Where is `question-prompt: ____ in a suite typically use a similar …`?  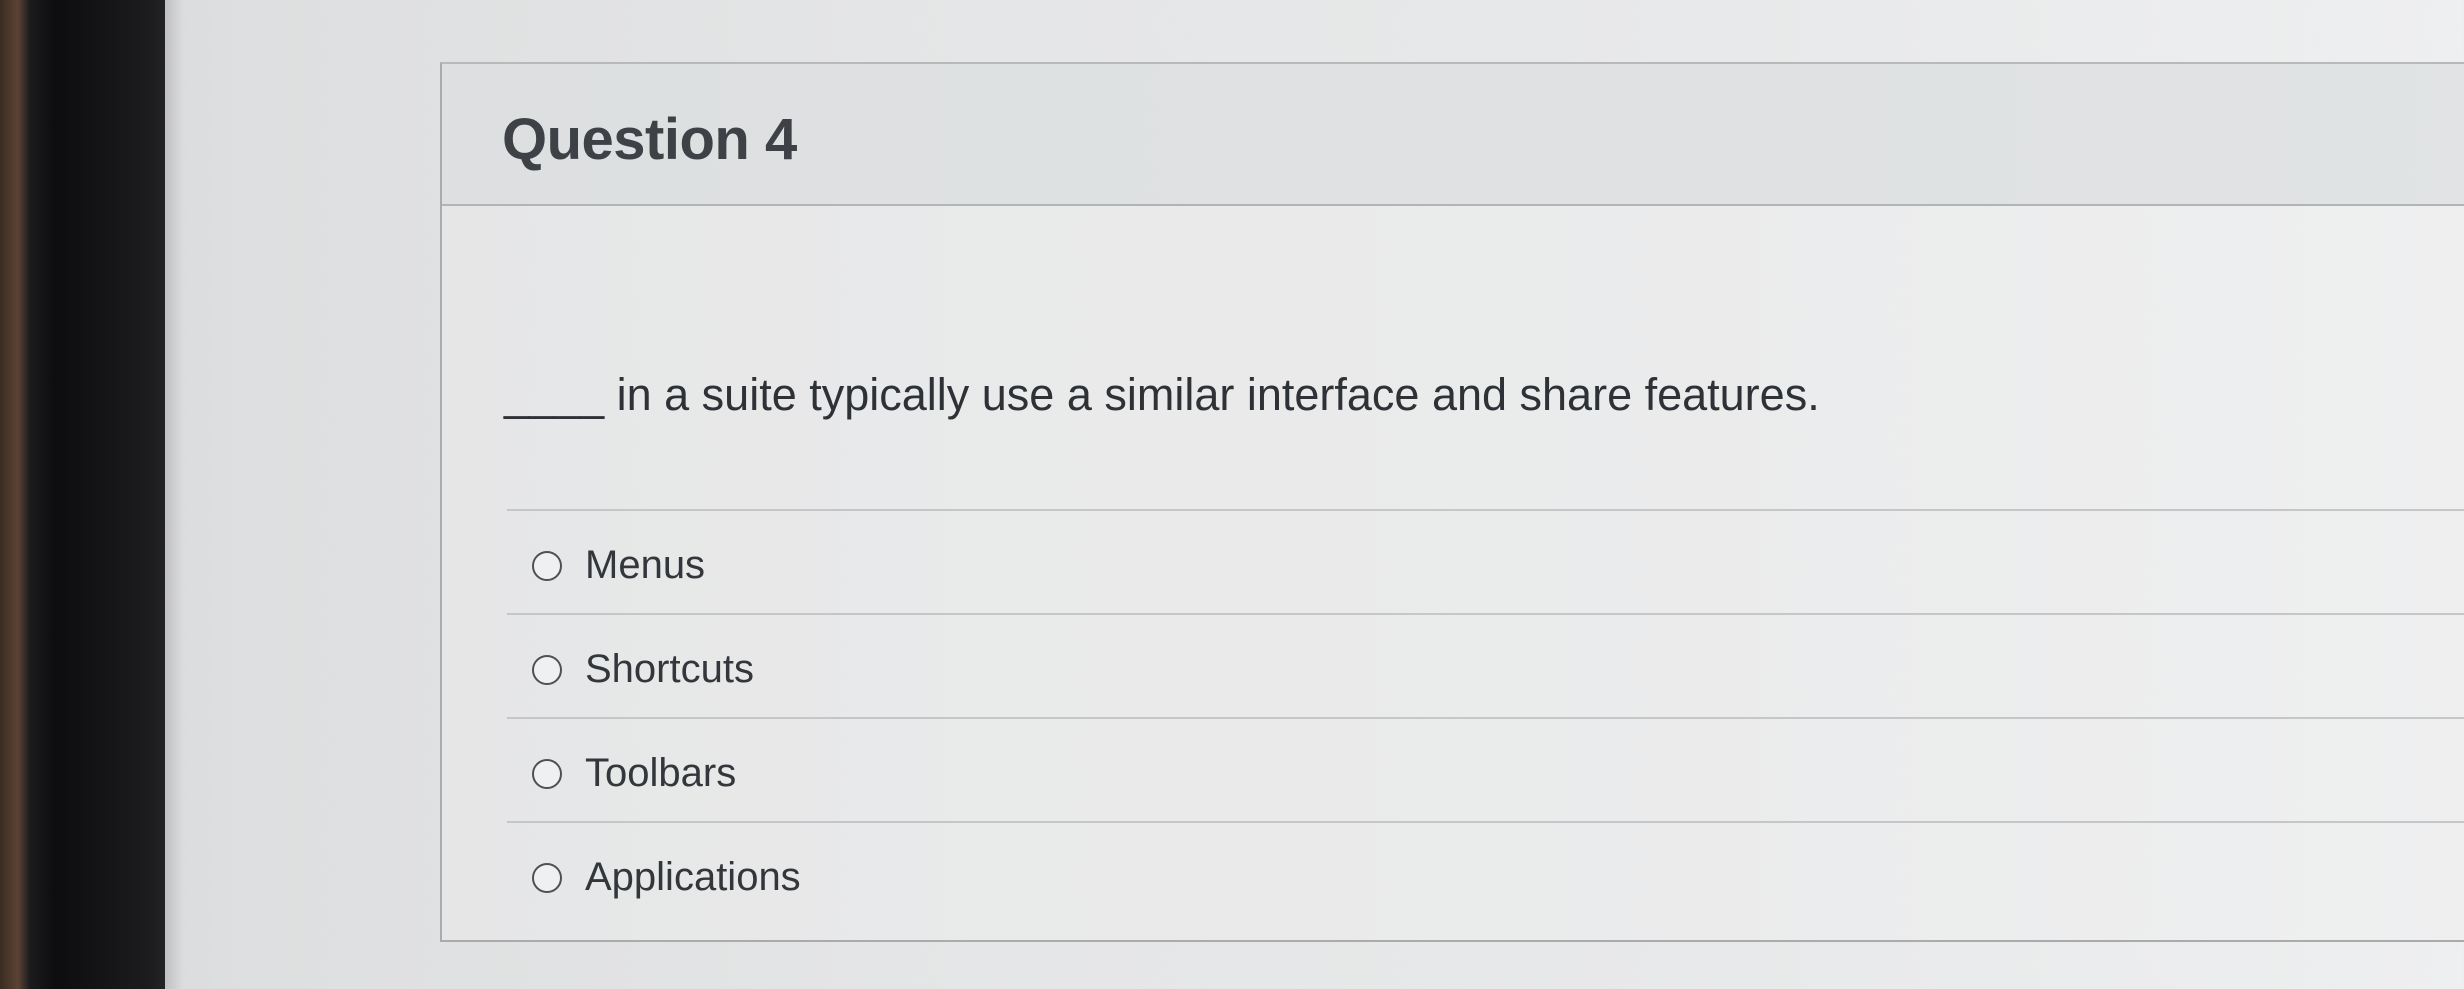 question-prompt: ____ in a suite typically use a similar … is located at coordinates (1162, 394).